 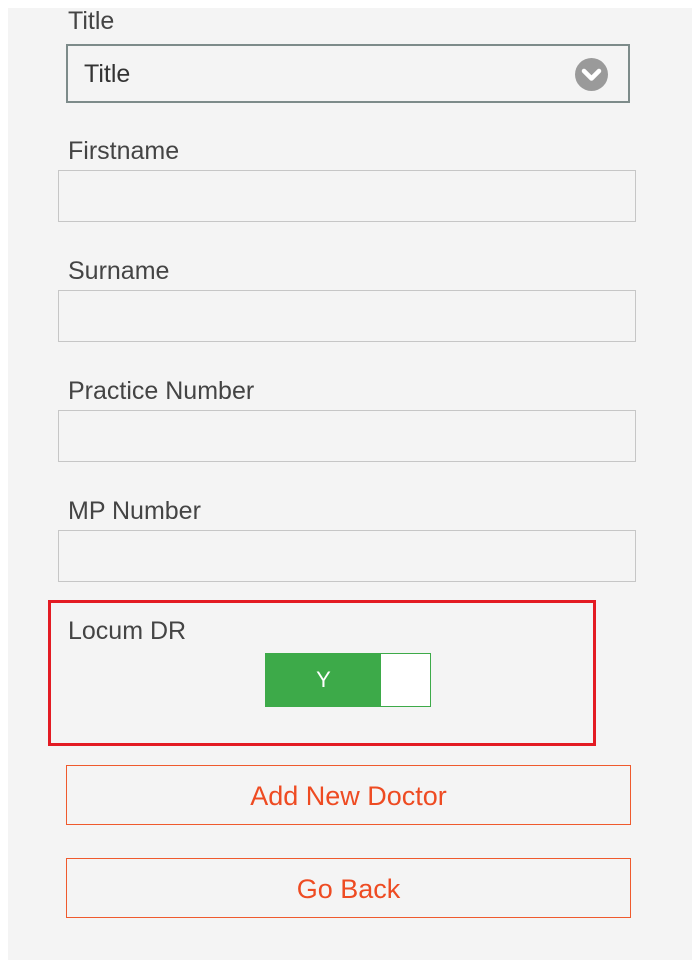 I want to click on firstname-field, so click(x=347, y=196).